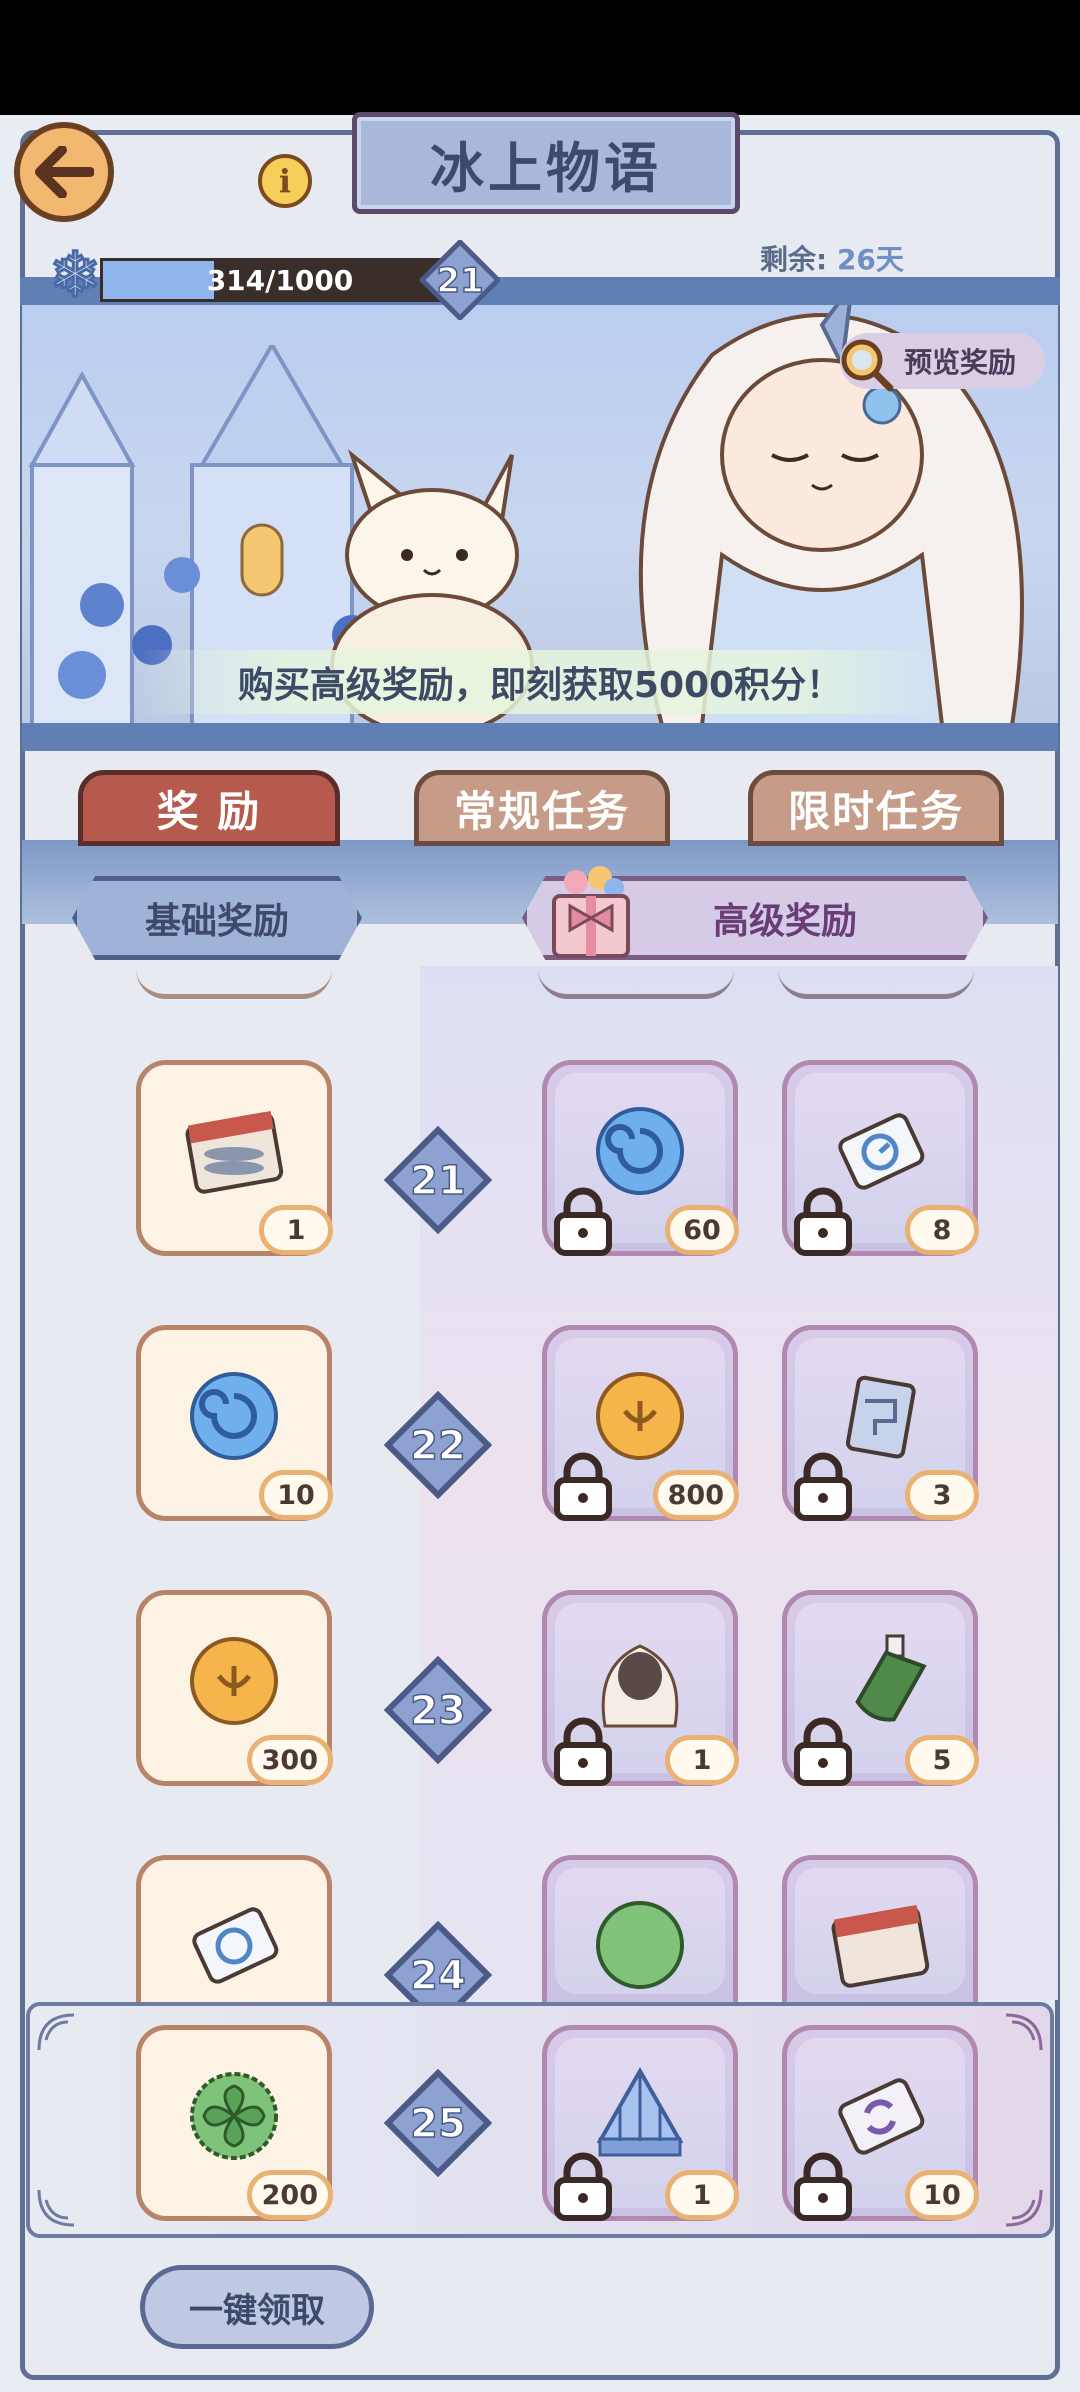 The width and height of the screenshot is (1080, 2392). What do you see at coordinates (540, 682) in the screenshot?
I see `promo-text: 购买高级奖励，即刻获取5000积分！` at bounding box center [540, 682].